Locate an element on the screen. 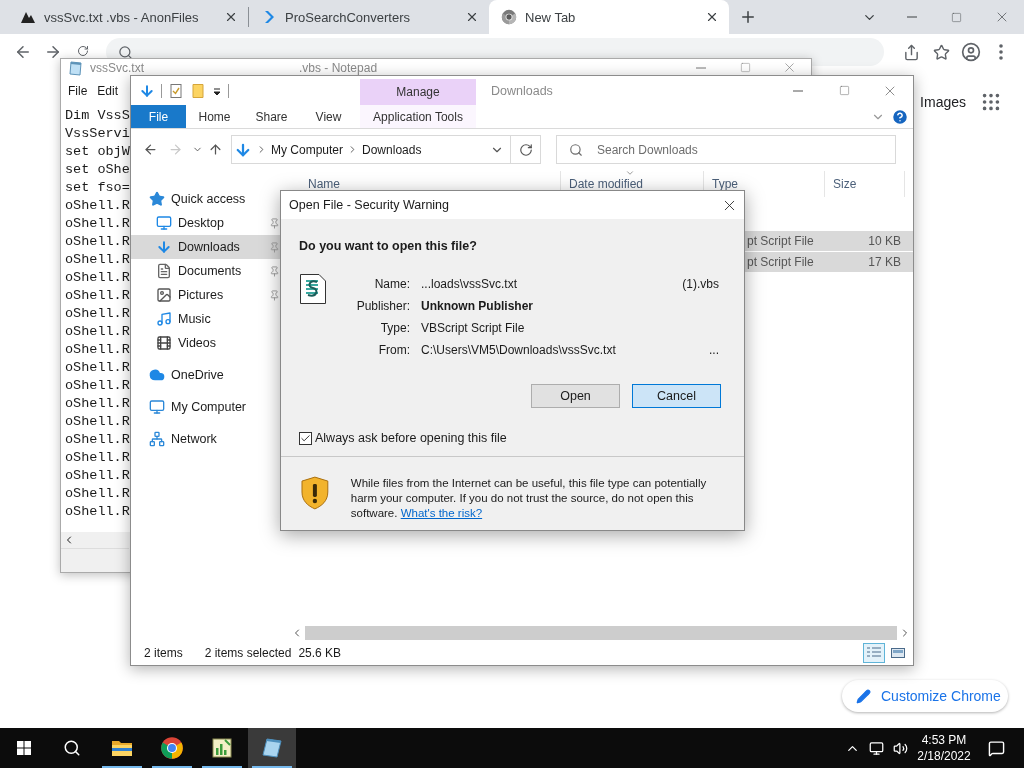 This screenshot has height=768, width=1024. plus-icon is located at coordinates (748, 17).